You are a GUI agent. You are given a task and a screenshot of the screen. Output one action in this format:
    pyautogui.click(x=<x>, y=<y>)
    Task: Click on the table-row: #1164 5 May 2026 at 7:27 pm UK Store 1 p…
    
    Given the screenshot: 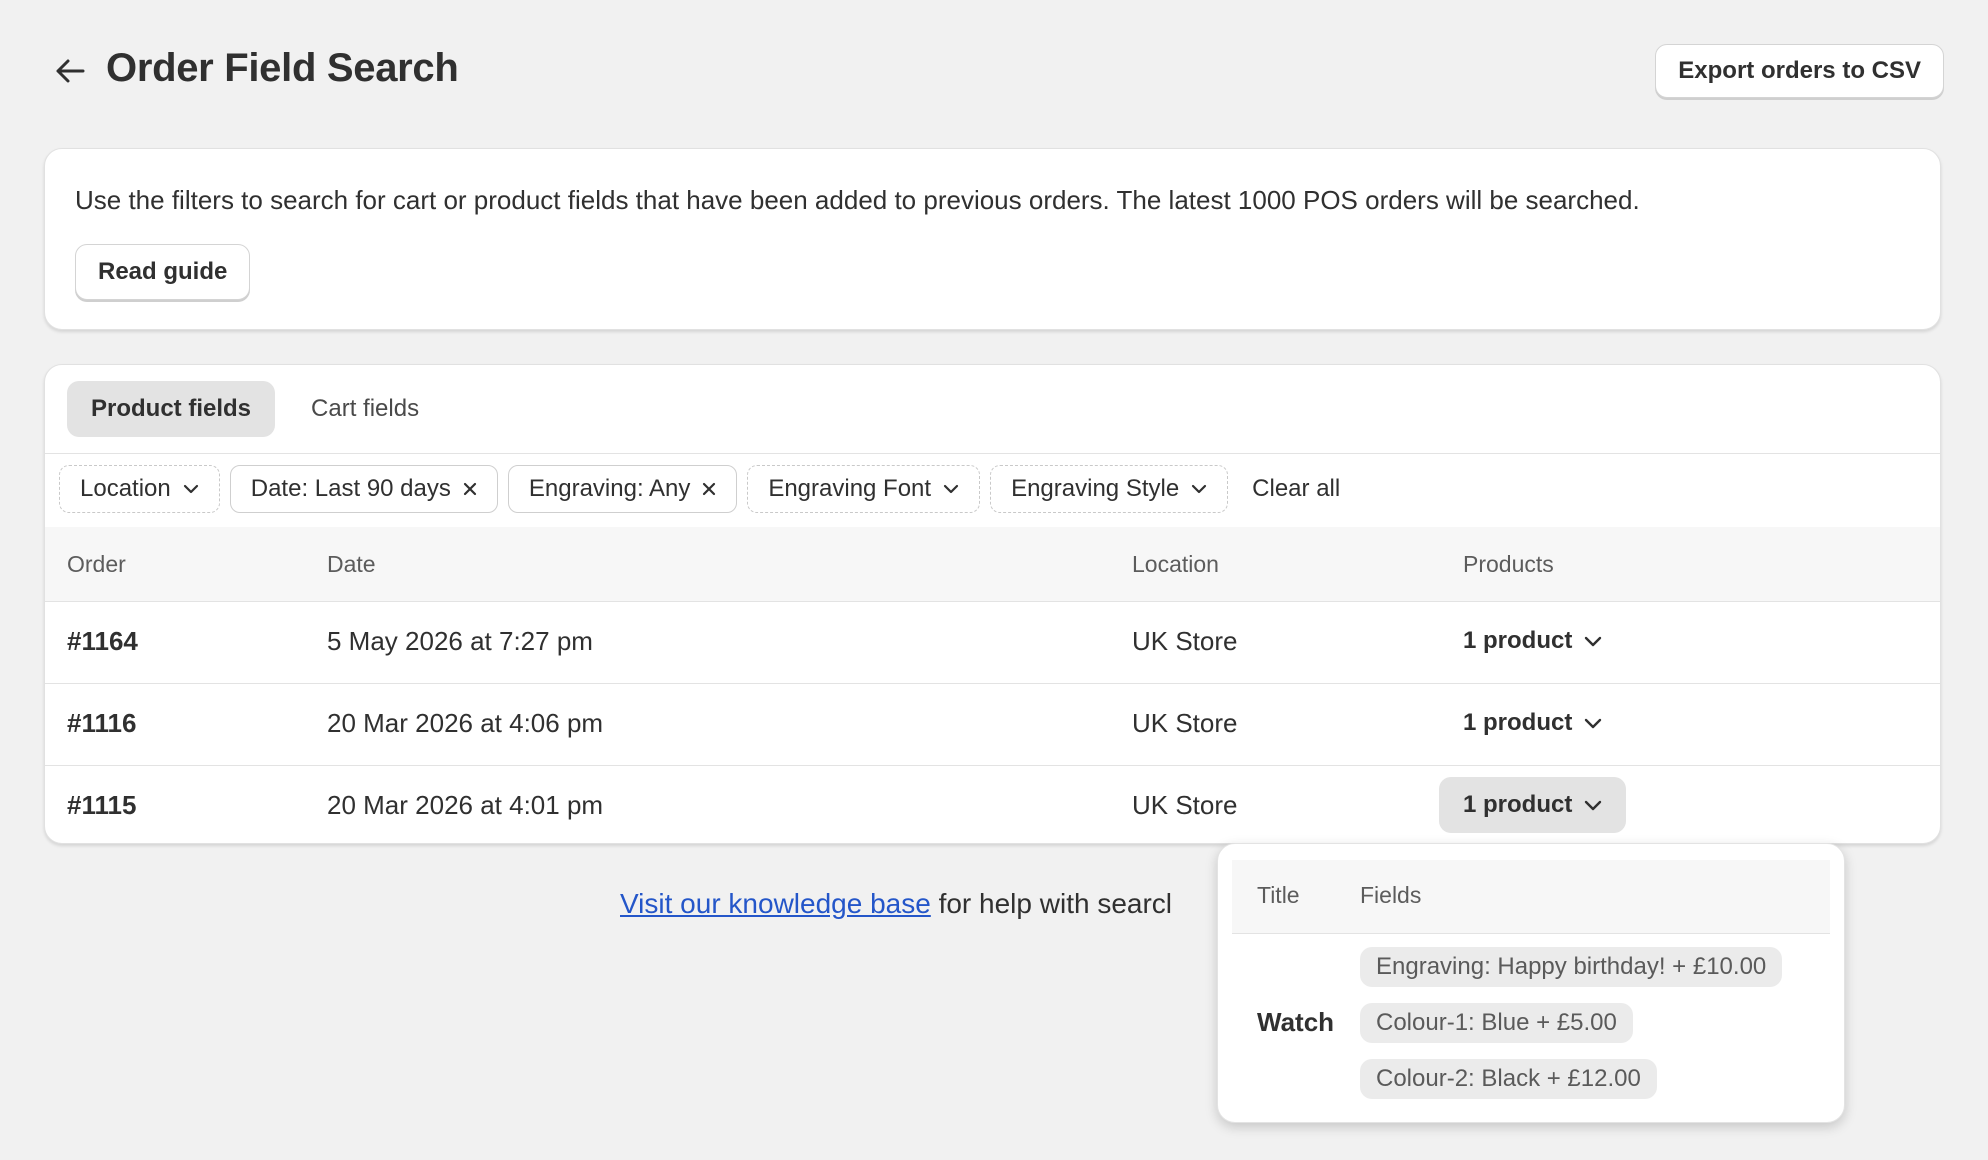 What is the action you would take?
    pyautogui.click(x=992, y=642)
    